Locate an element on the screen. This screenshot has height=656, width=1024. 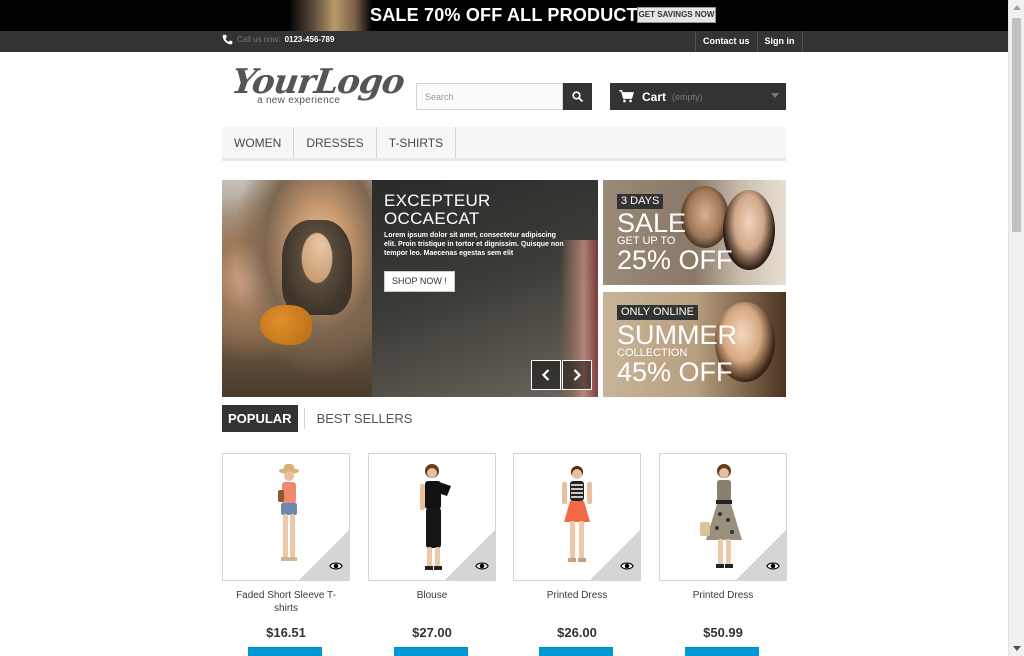
chevron-down-icon is located at coordinates (775, 95).